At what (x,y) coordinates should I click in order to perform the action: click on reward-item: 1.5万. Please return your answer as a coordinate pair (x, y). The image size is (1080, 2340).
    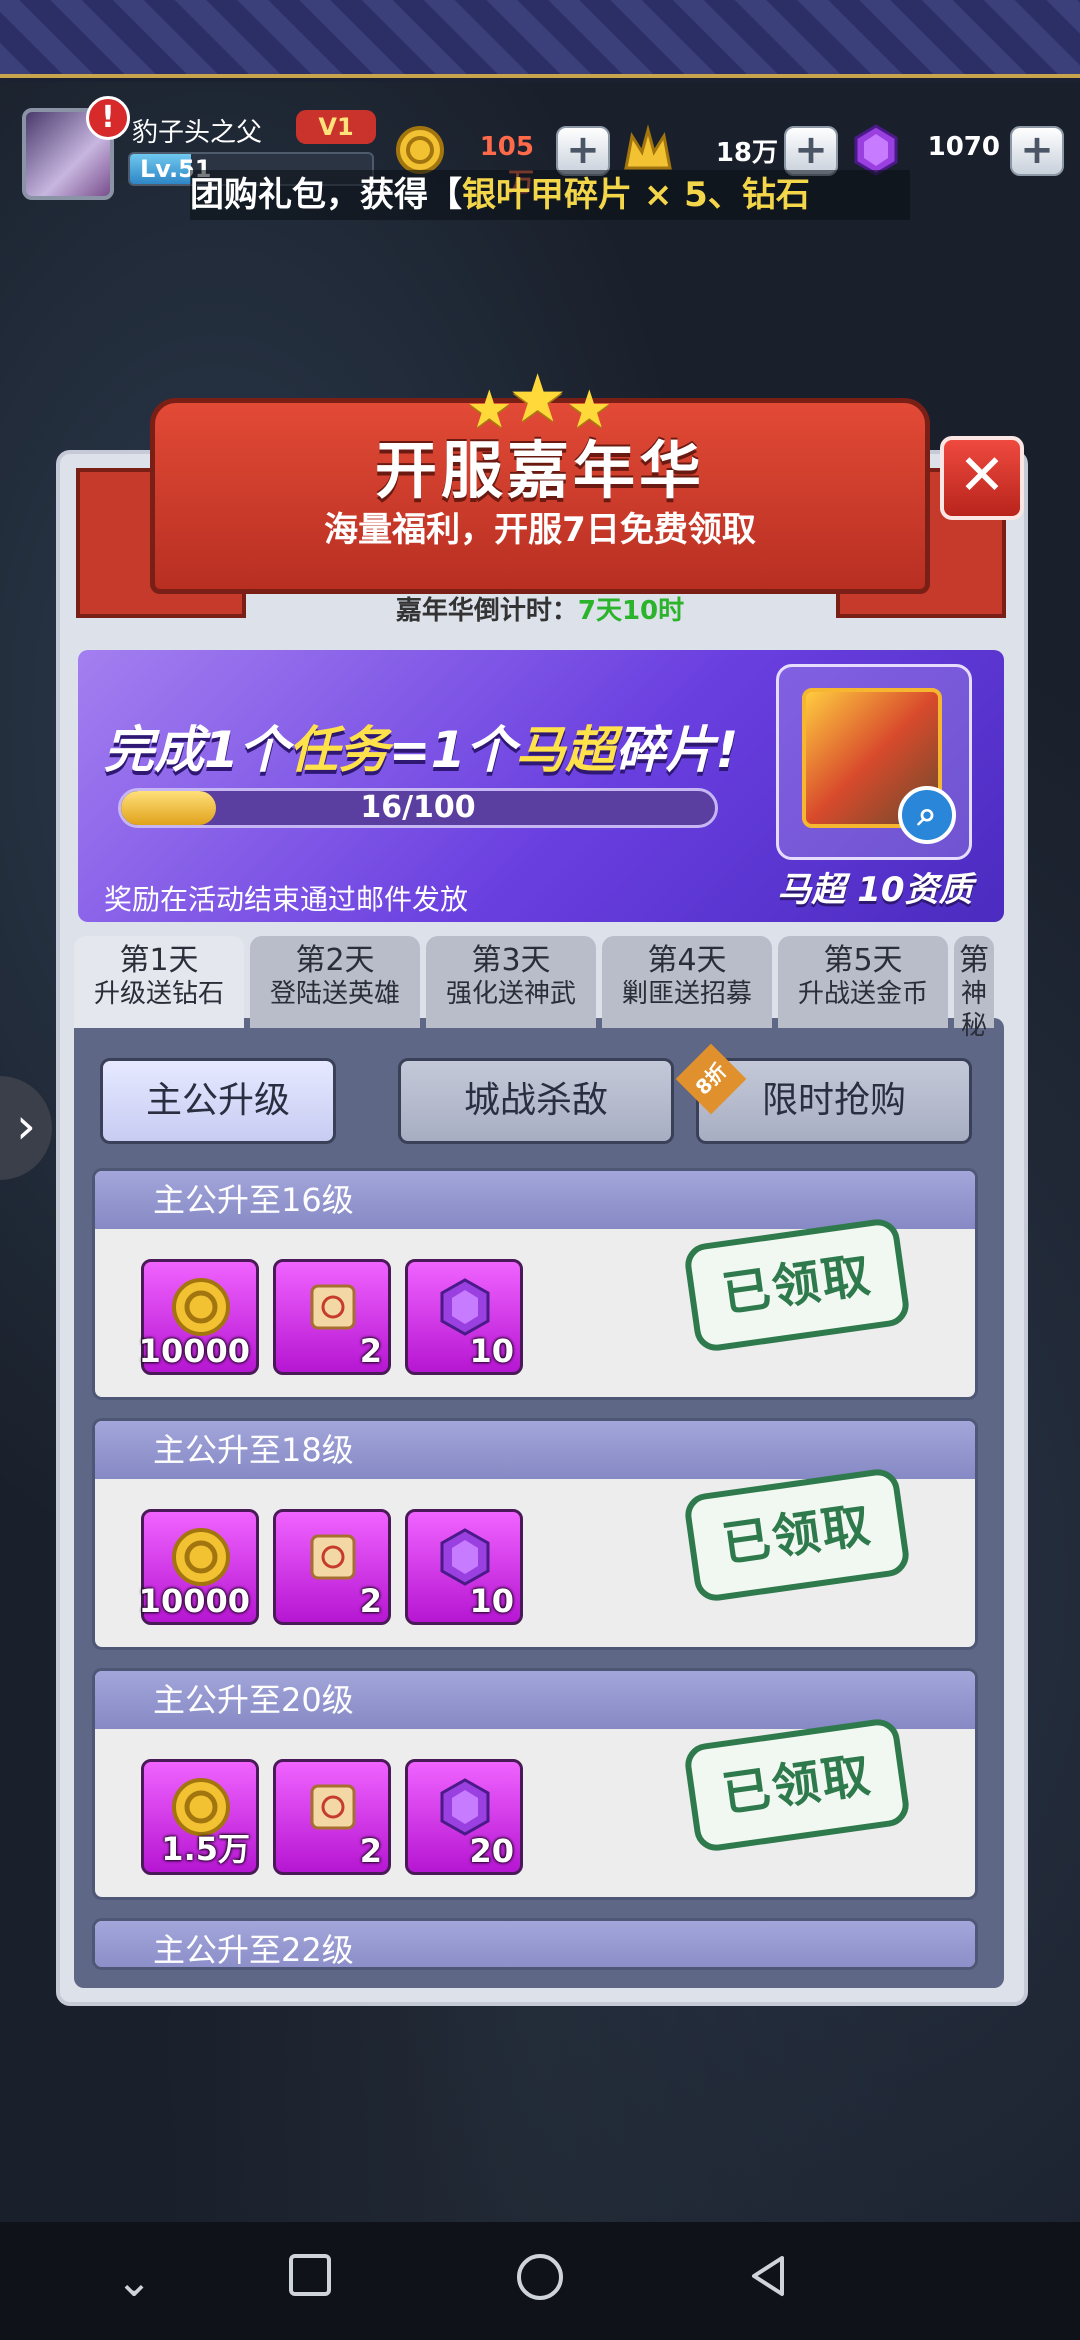
    Looking at the image, I should click on (200, 1817).